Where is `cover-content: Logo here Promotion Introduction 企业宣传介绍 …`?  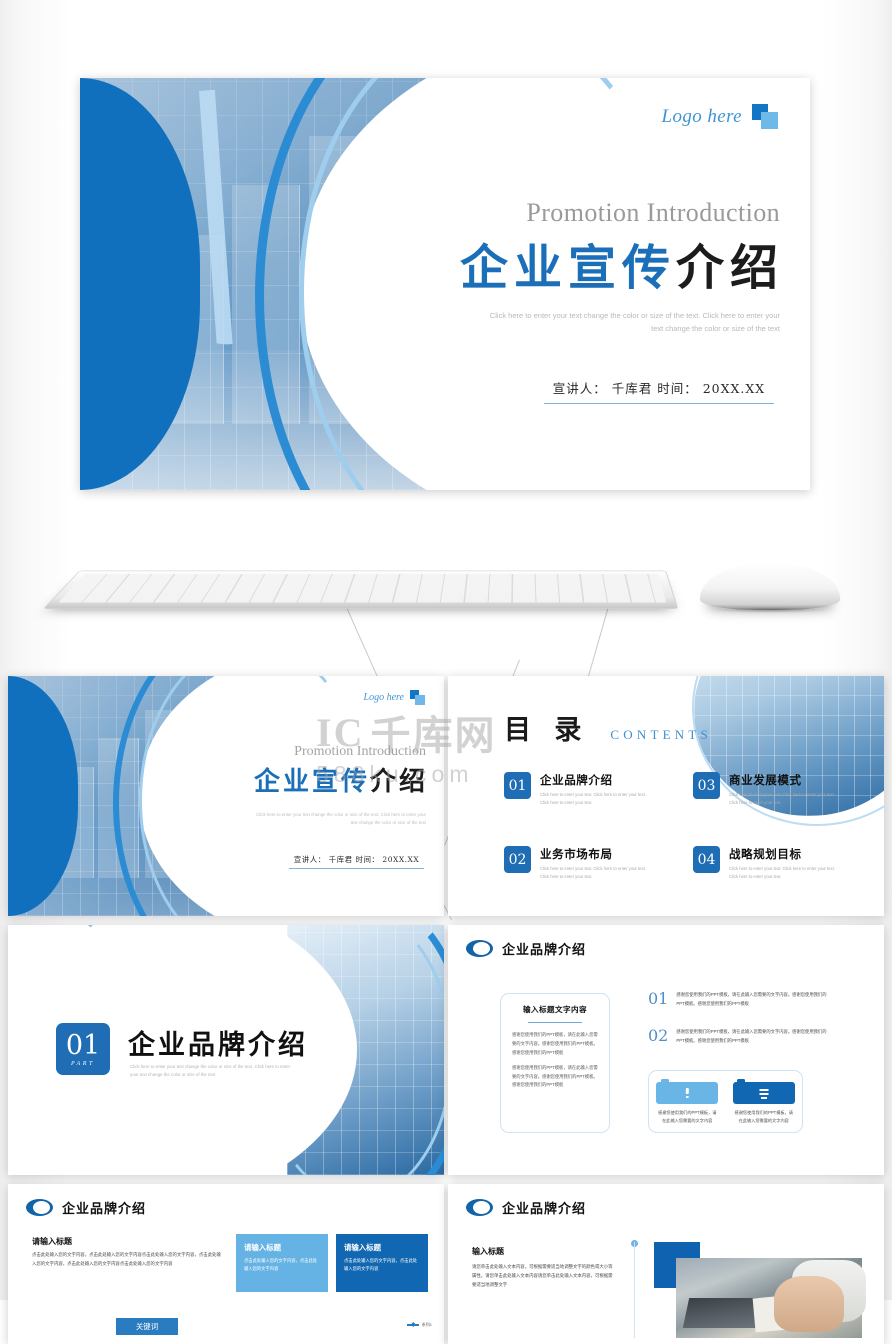
cover-content: Logo here Promotion Introduction 企业宣传介绍 … is located at coordinates (610, 284).